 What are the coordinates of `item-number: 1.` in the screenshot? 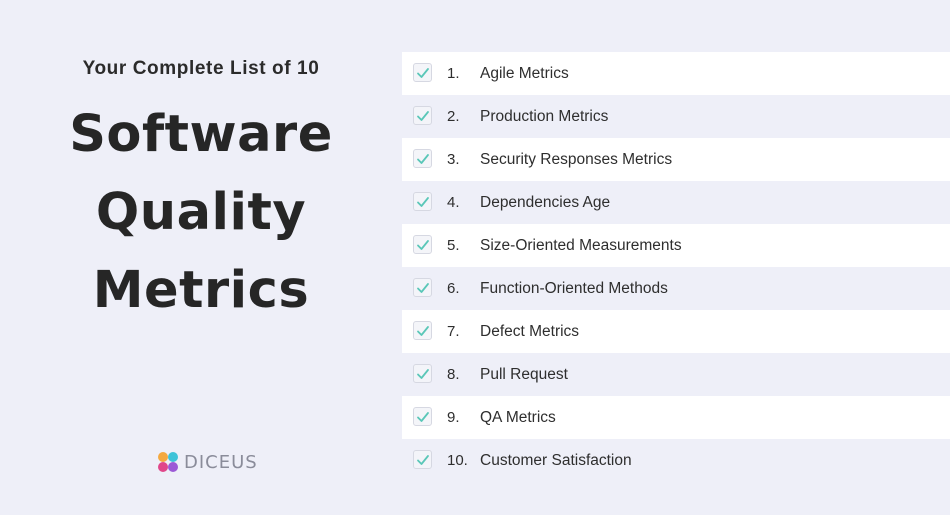 It's located at (453, 73).